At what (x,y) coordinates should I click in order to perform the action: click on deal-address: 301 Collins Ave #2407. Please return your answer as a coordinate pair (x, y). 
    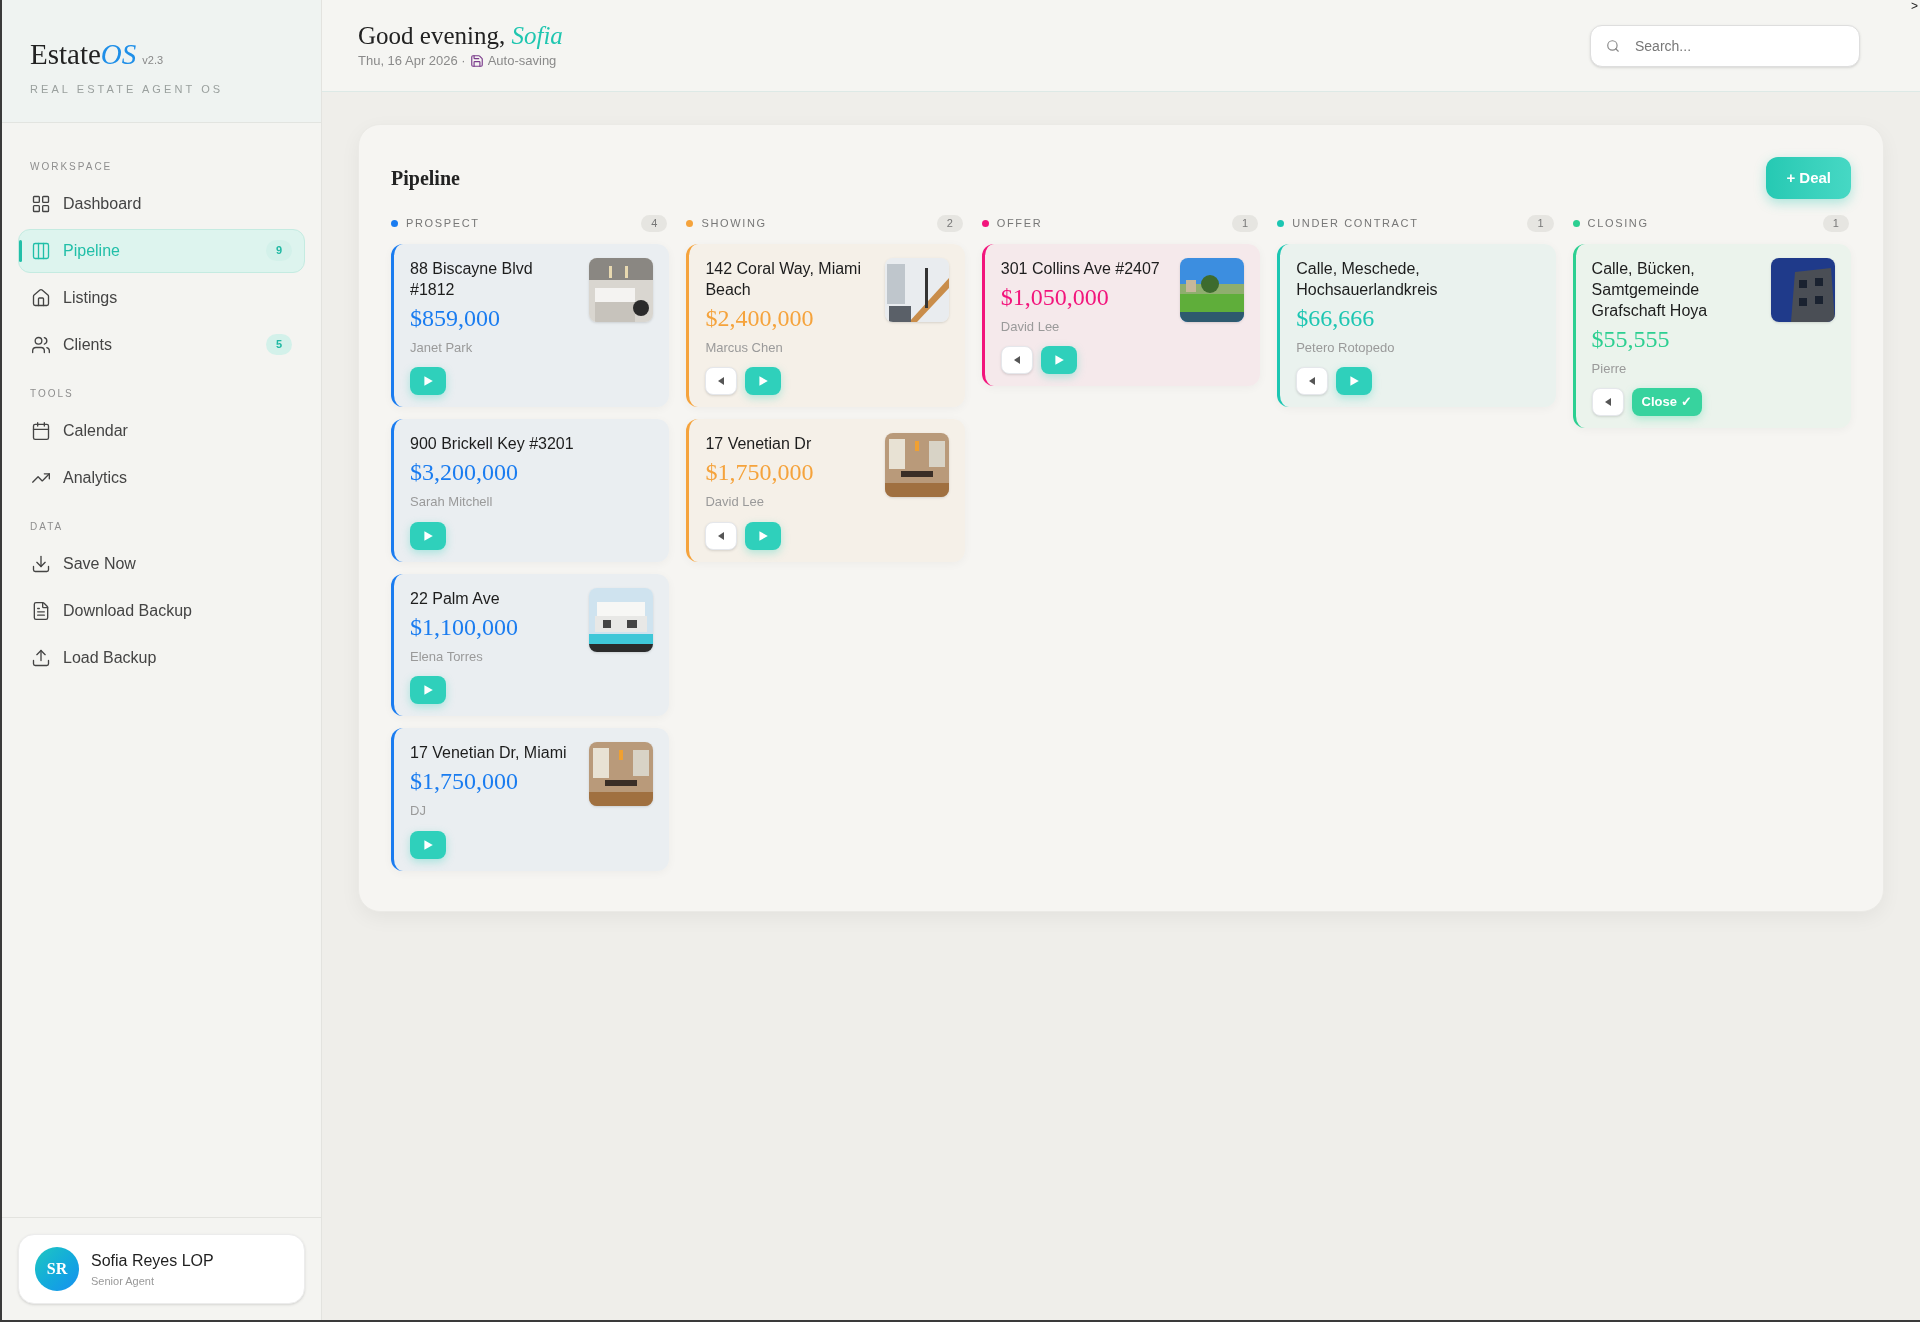
    Looking at the image, I should click on (1080, 268).